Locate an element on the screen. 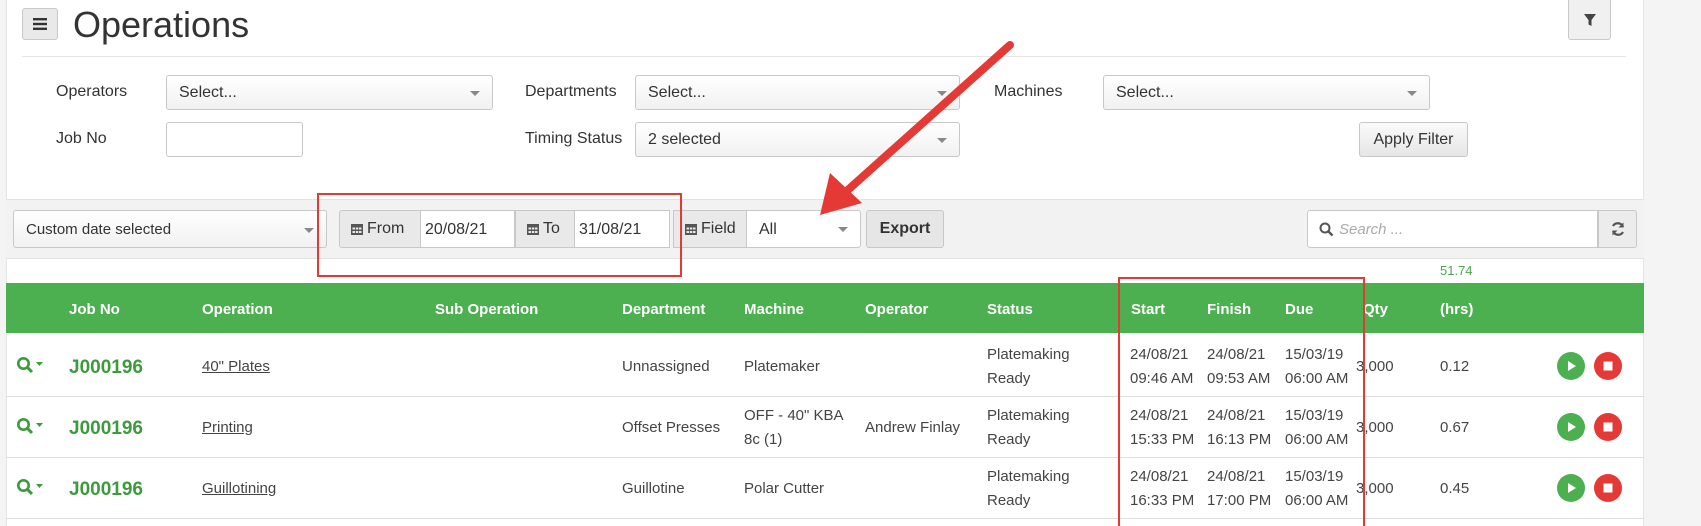  column-header-operator: Operator is located at coordinates (896, 309).